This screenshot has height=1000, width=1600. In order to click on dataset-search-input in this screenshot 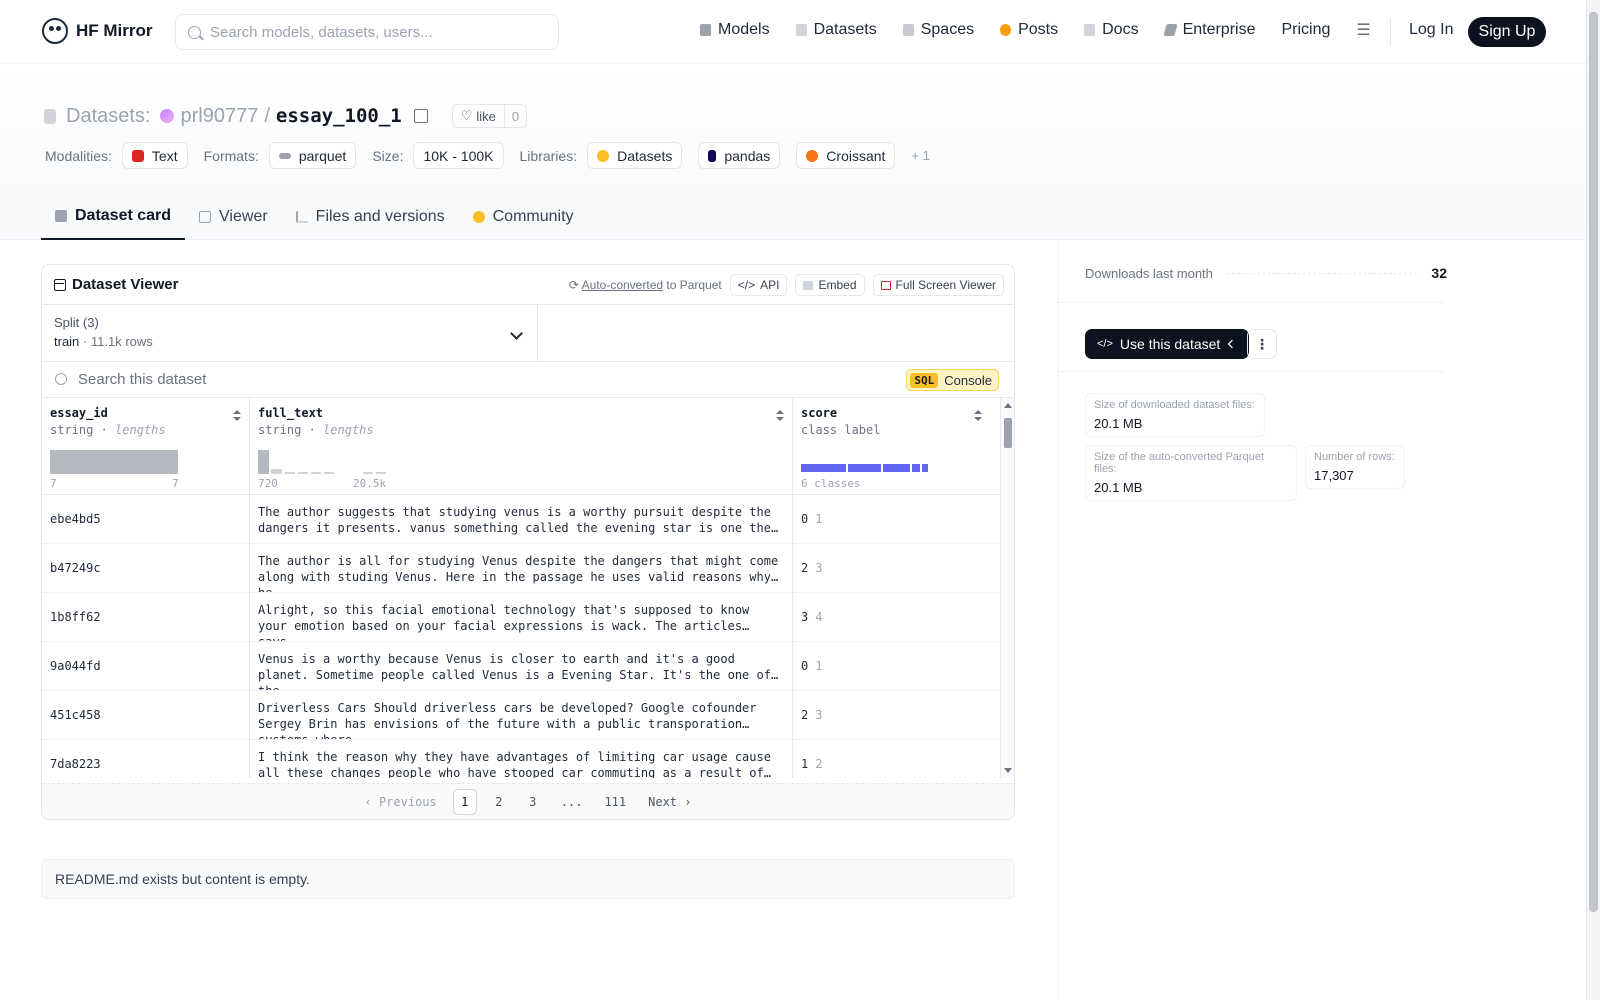, I will do `click(428, 379)`.